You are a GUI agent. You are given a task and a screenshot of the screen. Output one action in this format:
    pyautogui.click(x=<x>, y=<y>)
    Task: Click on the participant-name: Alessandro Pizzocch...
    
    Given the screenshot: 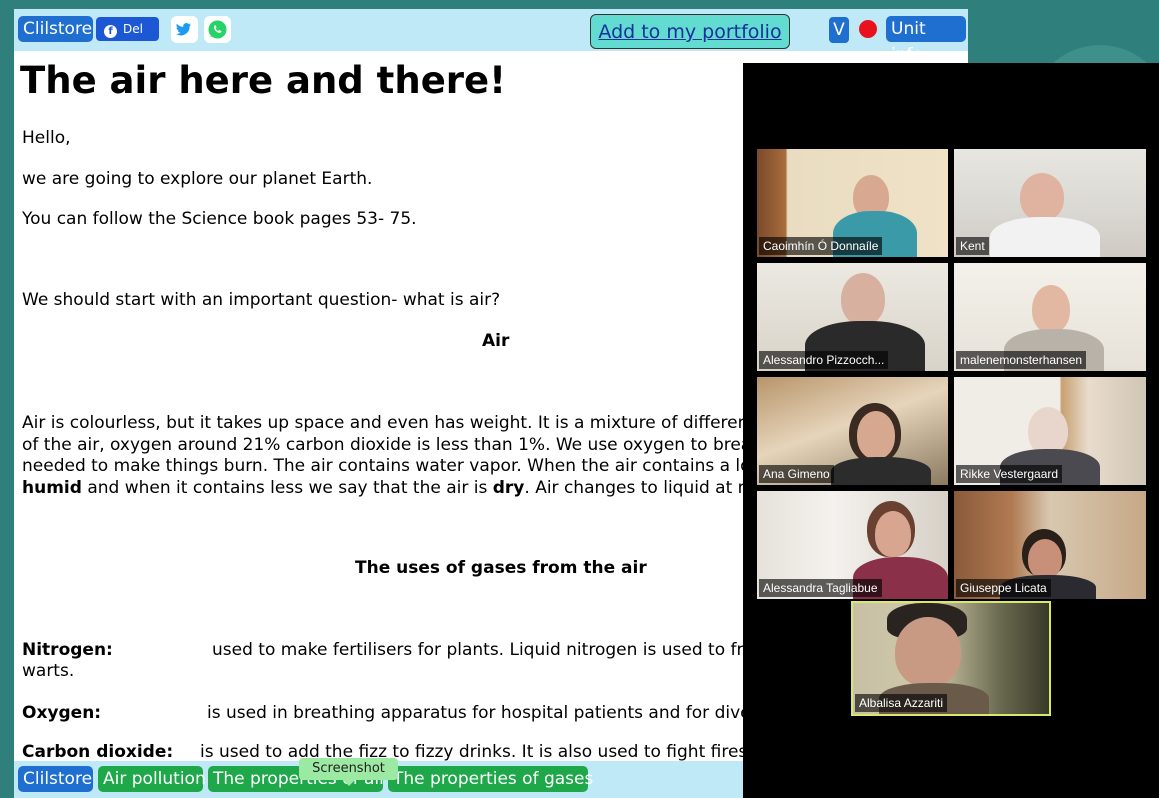 What is the action you would take?
    pyautogui.click(x=824, y=360)
    